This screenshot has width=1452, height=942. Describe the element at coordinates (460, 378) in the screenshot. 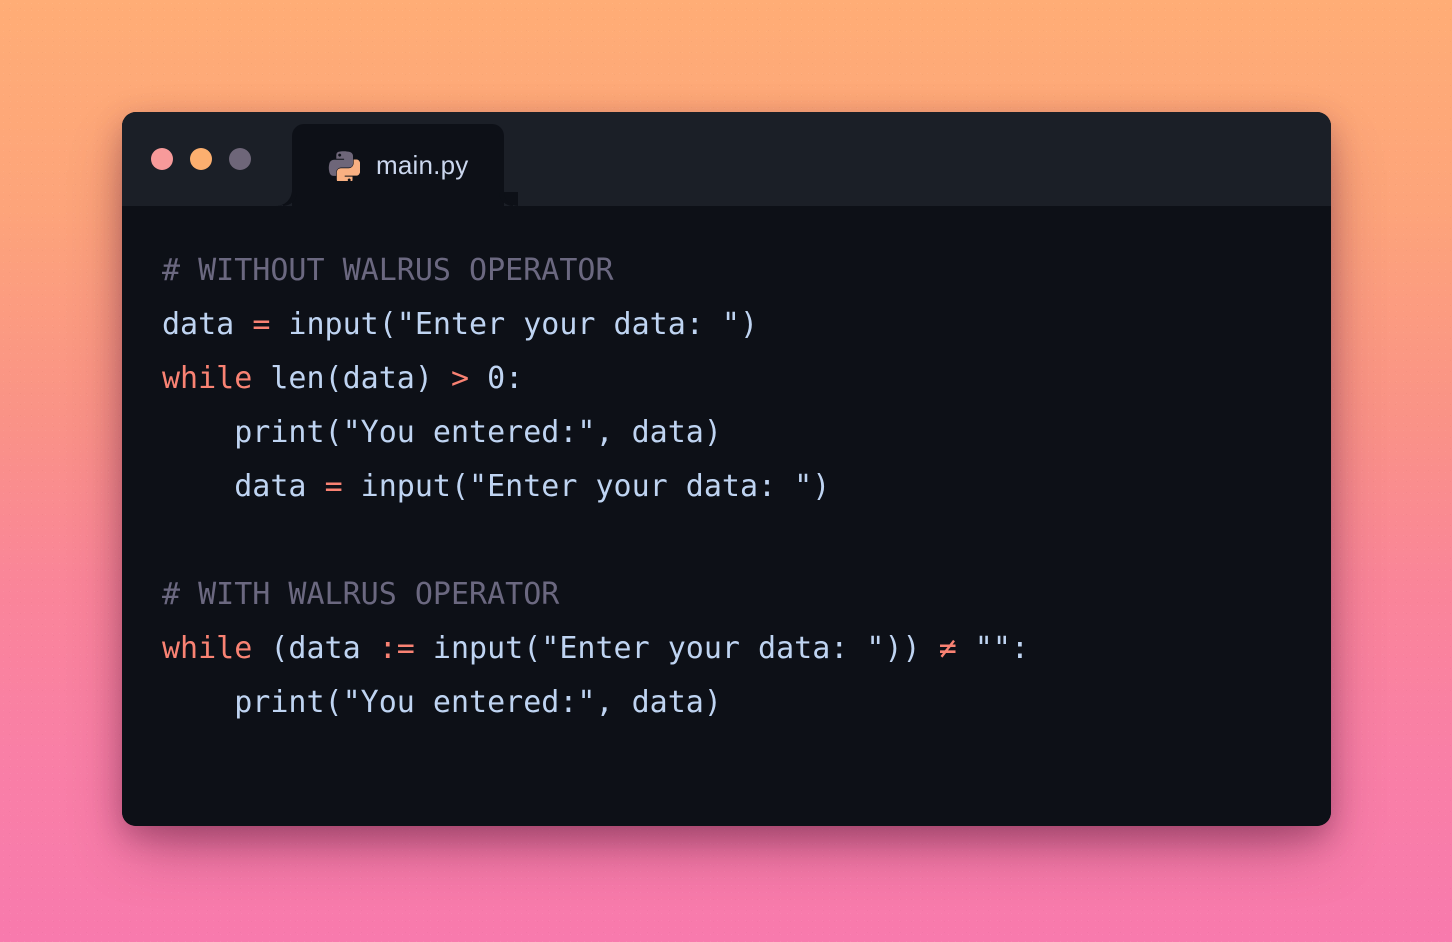

I see `code-token-operator: >` at that location.